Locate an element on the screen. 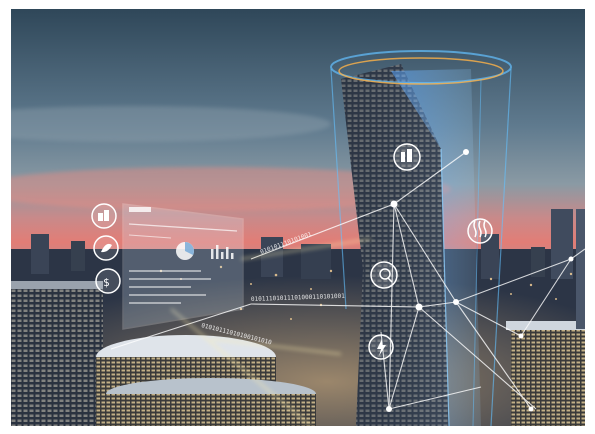 This screenshot has width=595, height=434. left-building is located at coordinates (57, 353).